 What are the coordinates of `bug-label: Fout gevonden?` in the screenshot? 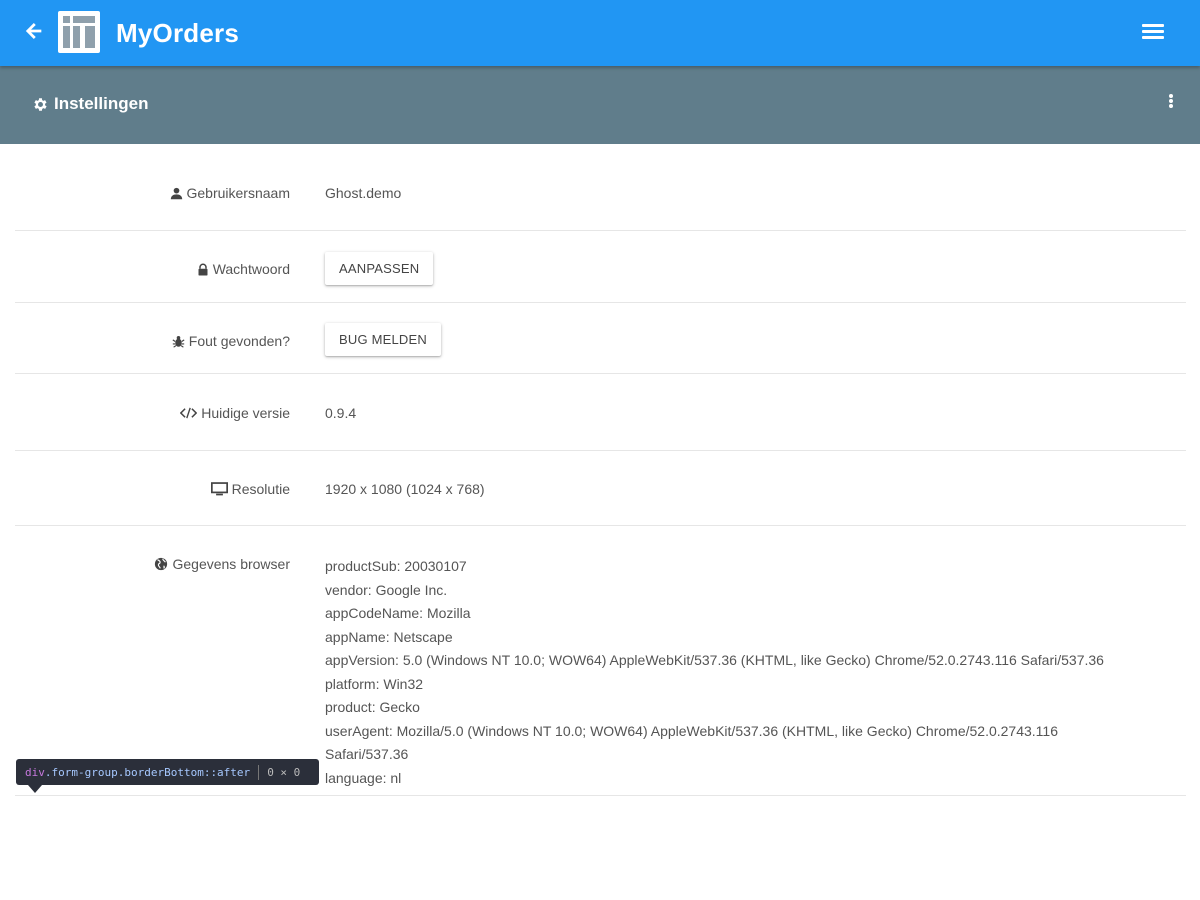 It's located at (231, 341).